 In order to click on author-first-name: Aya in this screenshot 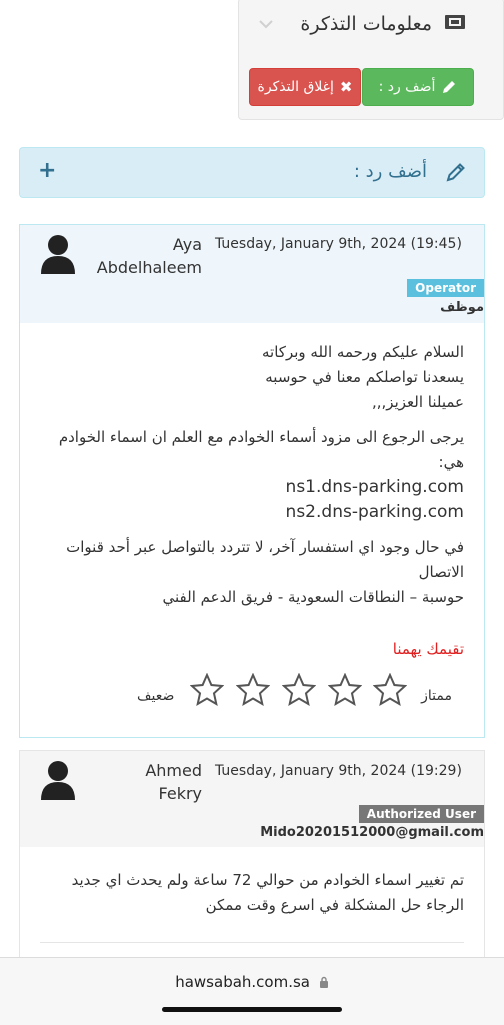, I will do `click(187, 244)`.